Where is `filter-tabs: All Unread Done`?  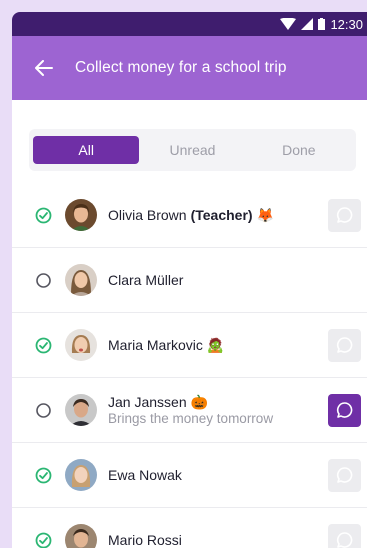 filter-tabs: All Unread Done is located at coordinates (192, 150).